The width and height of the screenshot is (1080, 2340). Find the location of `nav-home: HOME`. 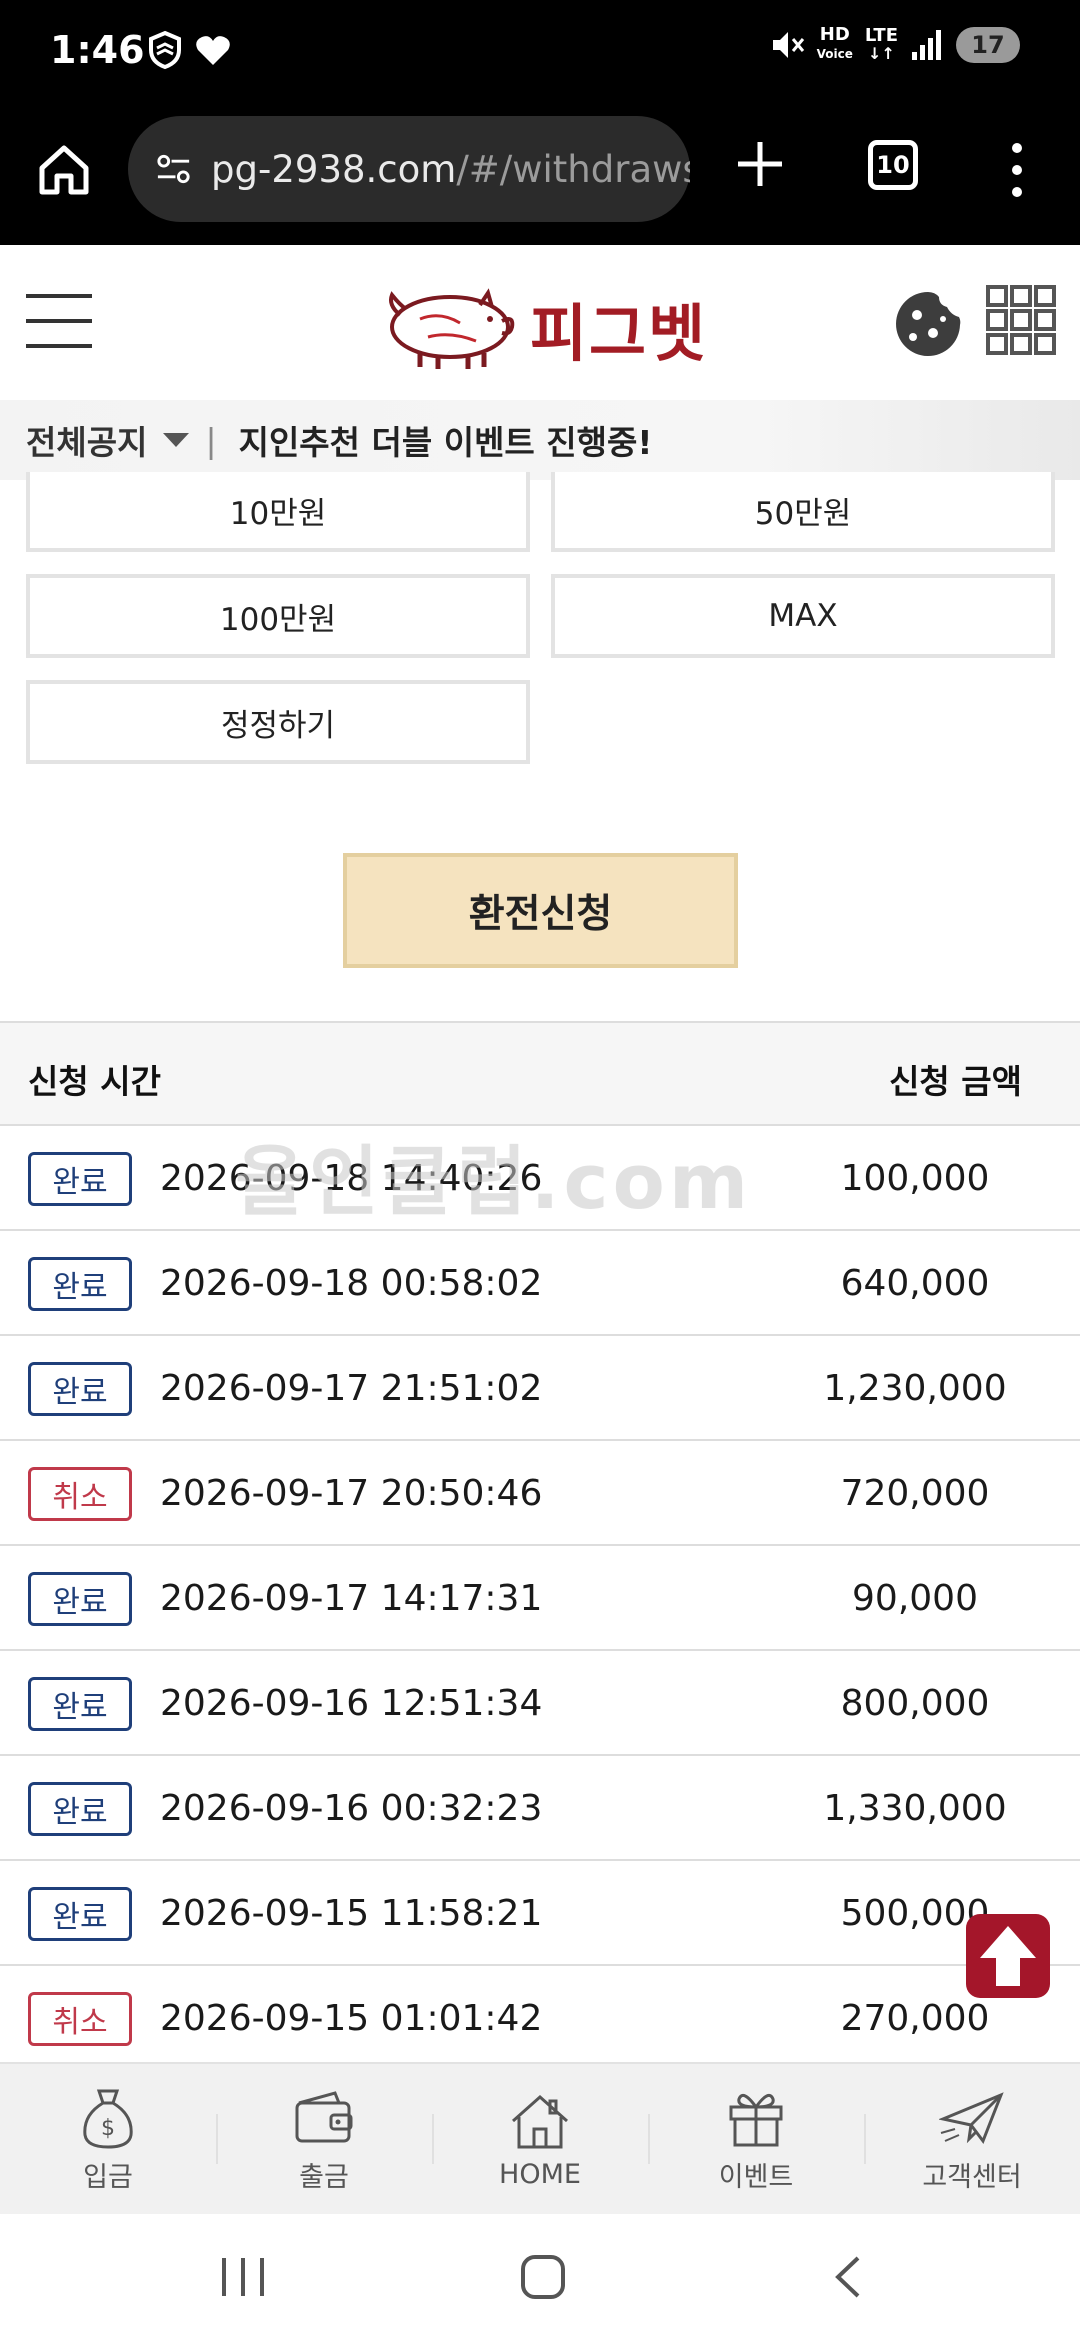

nav-home: HOME is located at coordinates (540, 2139).